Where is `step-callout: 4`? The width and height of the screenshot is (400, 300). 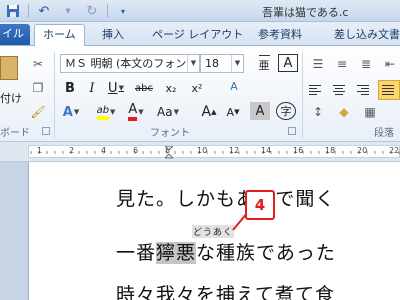 step-callout: 4 is located at coordinates (260, 205).